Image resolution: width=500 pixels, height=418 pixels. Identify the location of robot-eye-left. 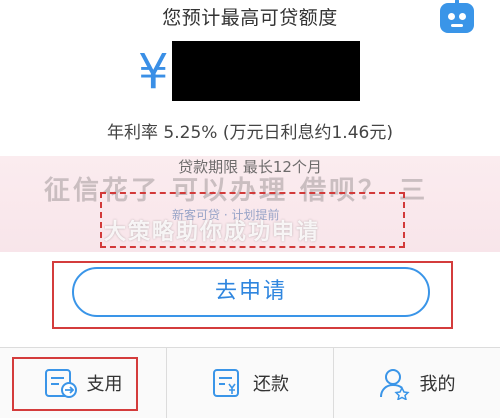
(451, 16).